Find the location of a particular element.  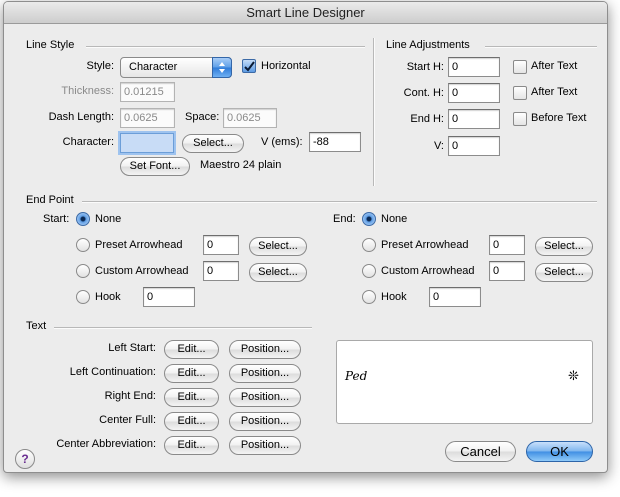

end-before-text-checkbox is located at coordinates (520, 119).